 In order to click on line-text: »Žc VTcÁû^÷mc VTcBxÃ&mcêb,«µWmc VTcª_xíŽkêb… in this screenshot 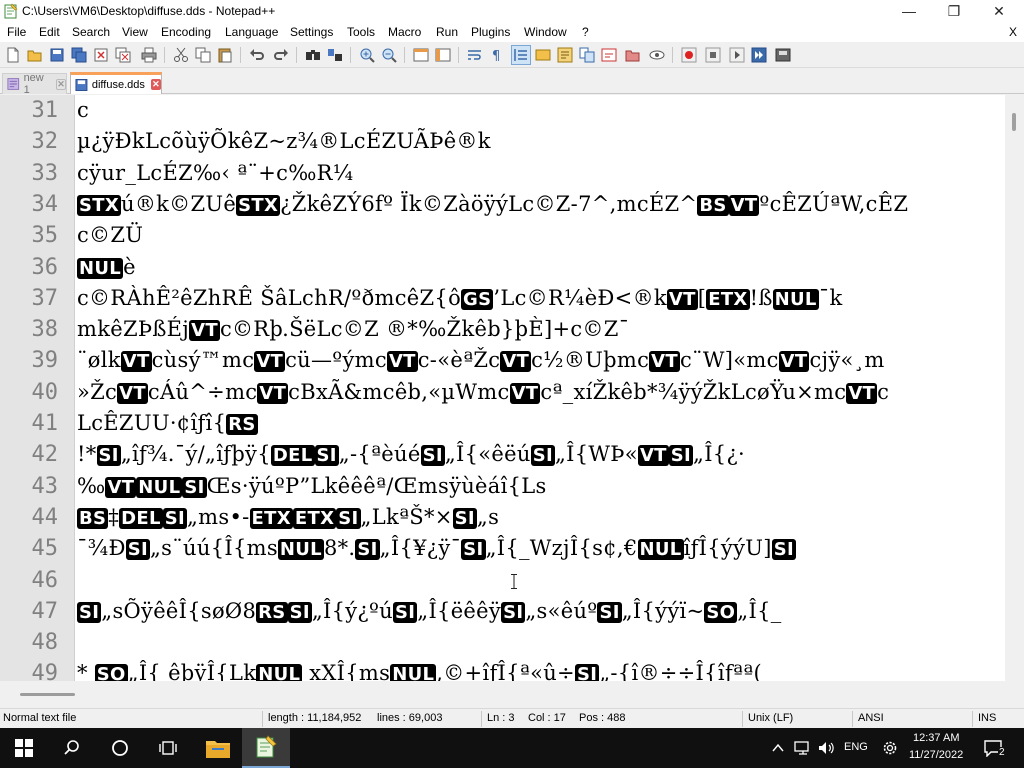, I will do `click(483, 393)`.